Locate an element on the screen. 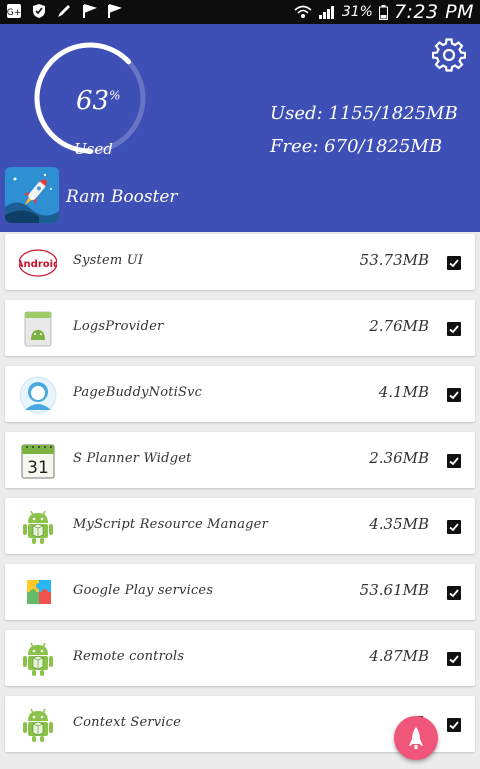 The width and height of the screenshot is (480, 769). puzzle-piece-icon is located at coordinates (38, 593).